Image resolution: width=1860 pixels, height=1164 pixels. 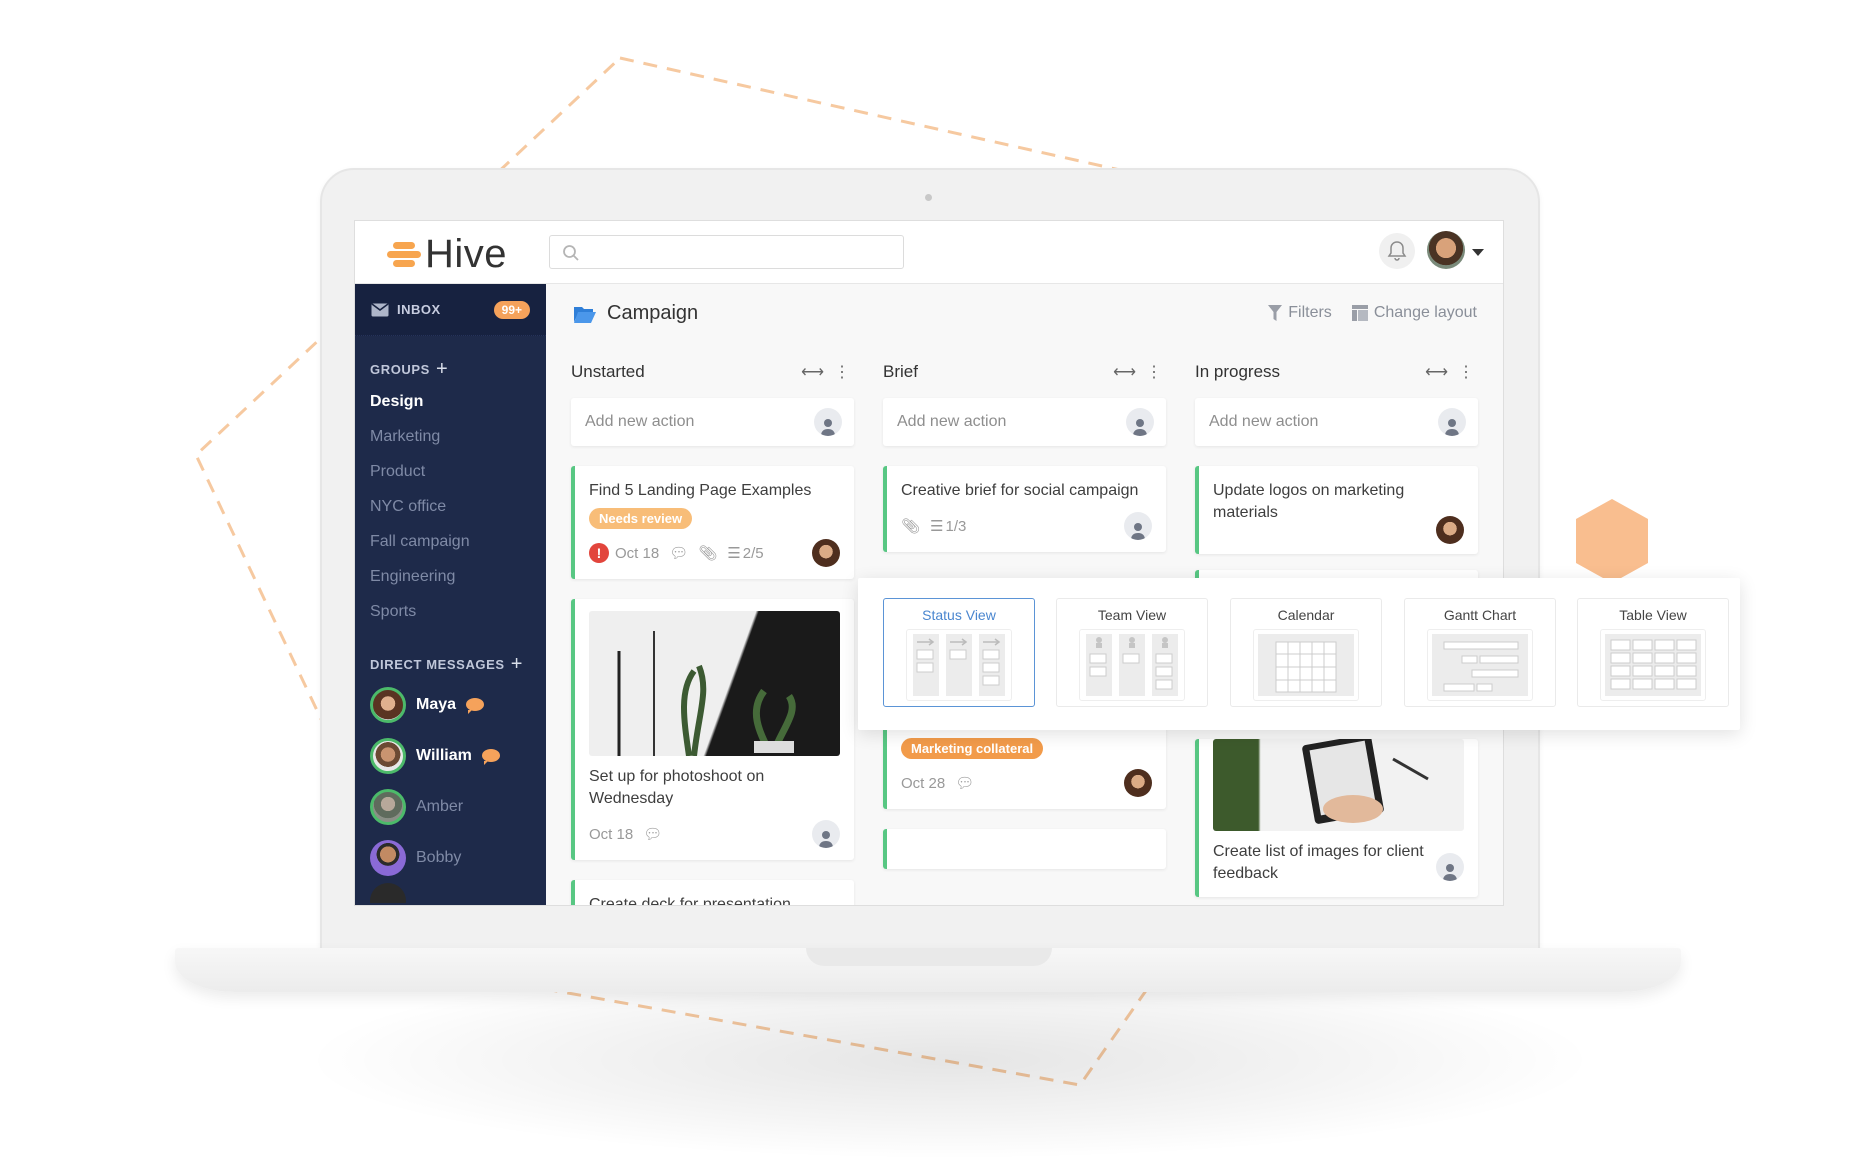 I want to click on dm-item-amber: Amber, so click(x=450, y=806).